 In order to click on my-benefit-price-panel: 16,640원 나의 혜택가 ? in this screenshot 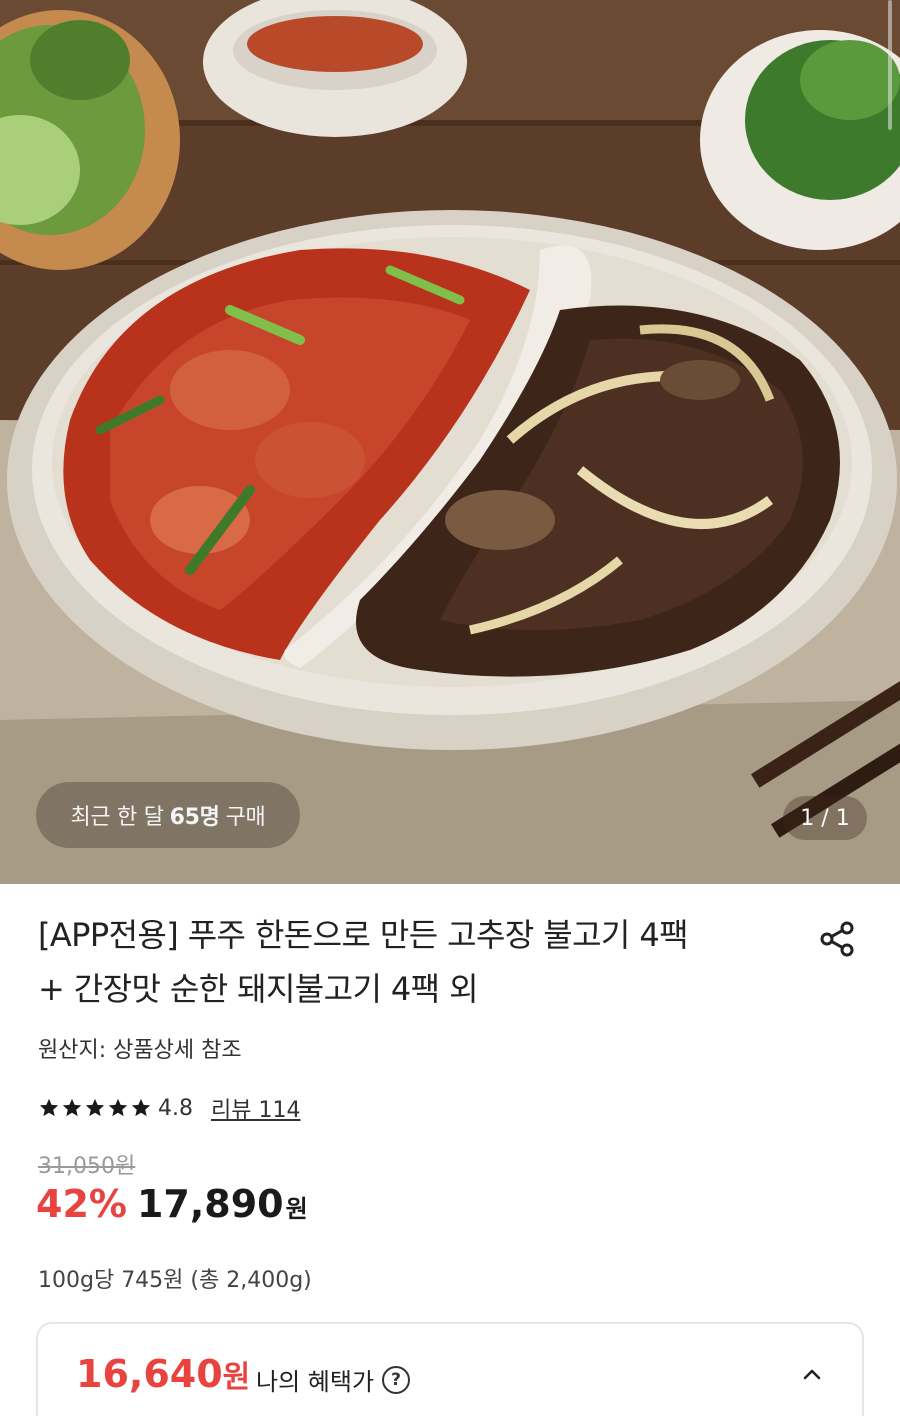, I will do `click(450, 1369)`.